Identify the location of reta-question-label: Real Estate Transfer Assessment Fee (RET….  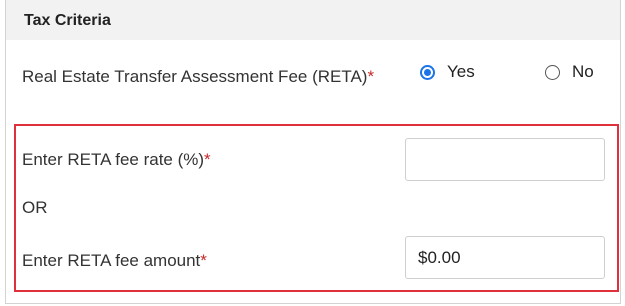
(202, 77).